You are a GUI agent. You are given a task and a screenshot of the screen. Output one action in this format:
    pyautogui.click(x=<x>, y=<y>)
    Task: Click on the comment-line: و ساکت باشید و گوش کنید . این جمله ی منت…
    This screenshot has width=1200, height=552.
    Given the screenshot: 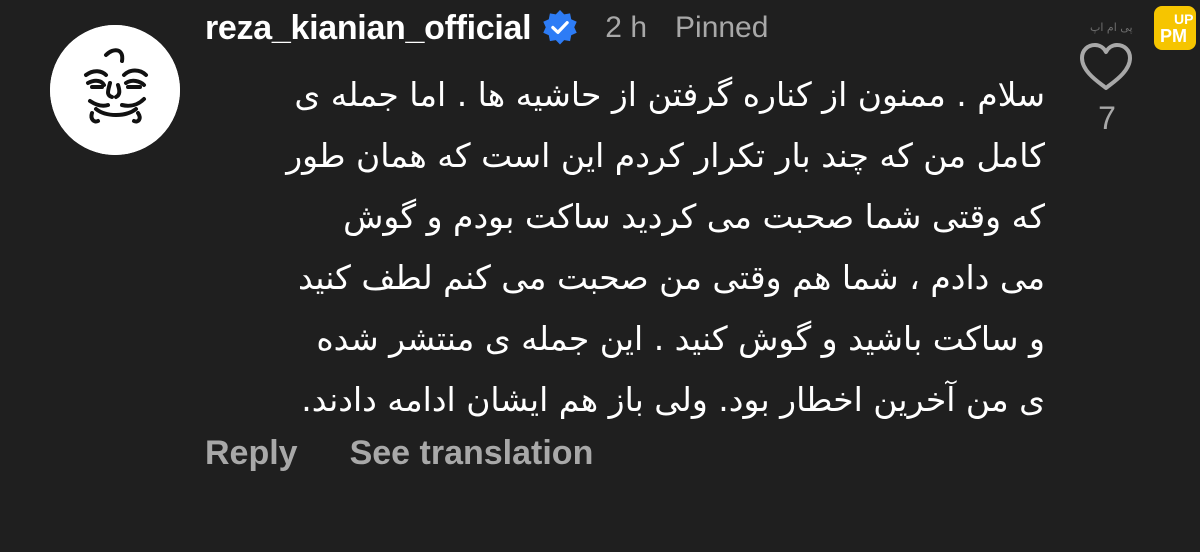 What is the action you would take?
    pyautogui.click(x=680, y=338)
    